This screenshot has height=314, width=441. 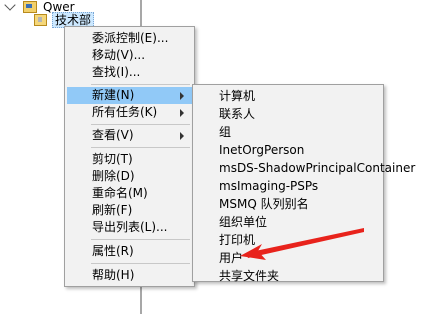 What do you see at coordinates (225, 132) in the screenshot?
I see `submenu-item-label: 组` at bounding box center [225, 132].